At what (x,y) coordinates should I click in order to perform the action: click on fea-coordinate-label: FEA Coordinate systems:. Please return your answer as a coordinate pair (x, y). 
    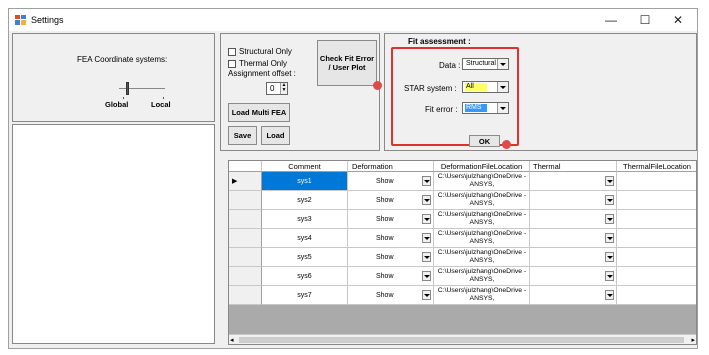
    Looking at the image, I should click on (122, 59).